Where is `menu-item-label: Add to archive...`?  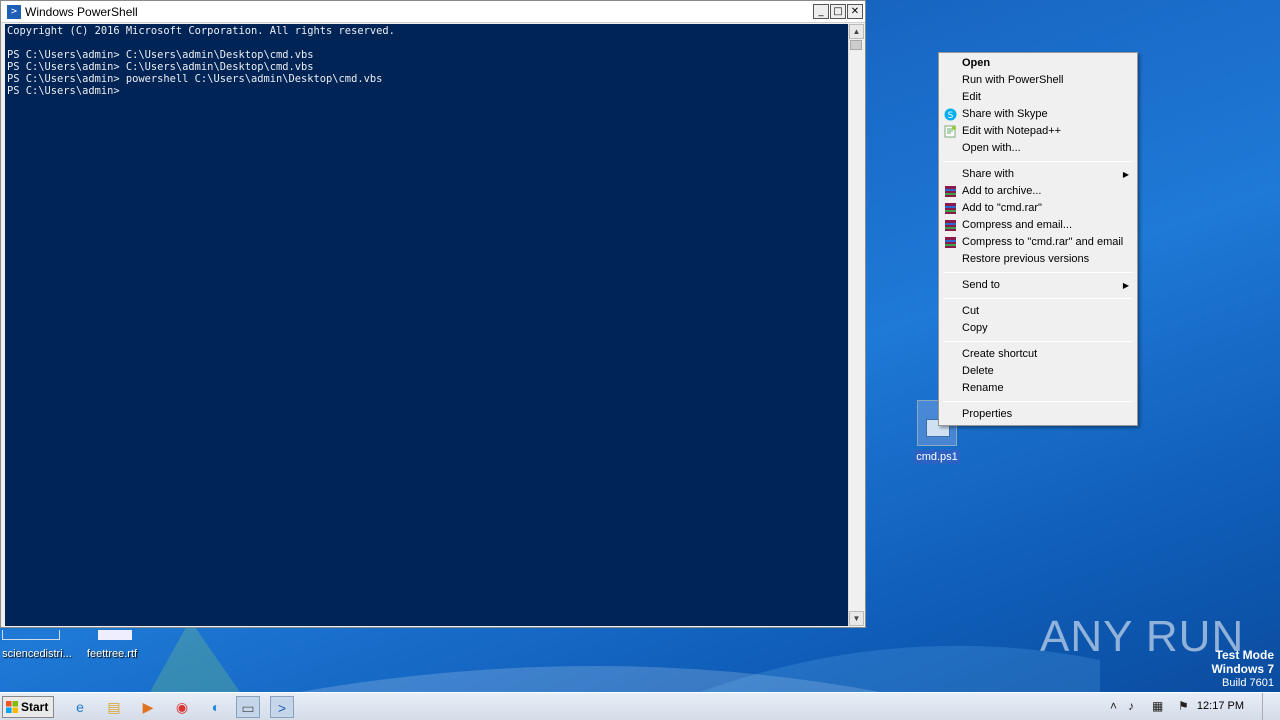
menu-item-label: Add to archive... is located at coordinates (1002, 191).